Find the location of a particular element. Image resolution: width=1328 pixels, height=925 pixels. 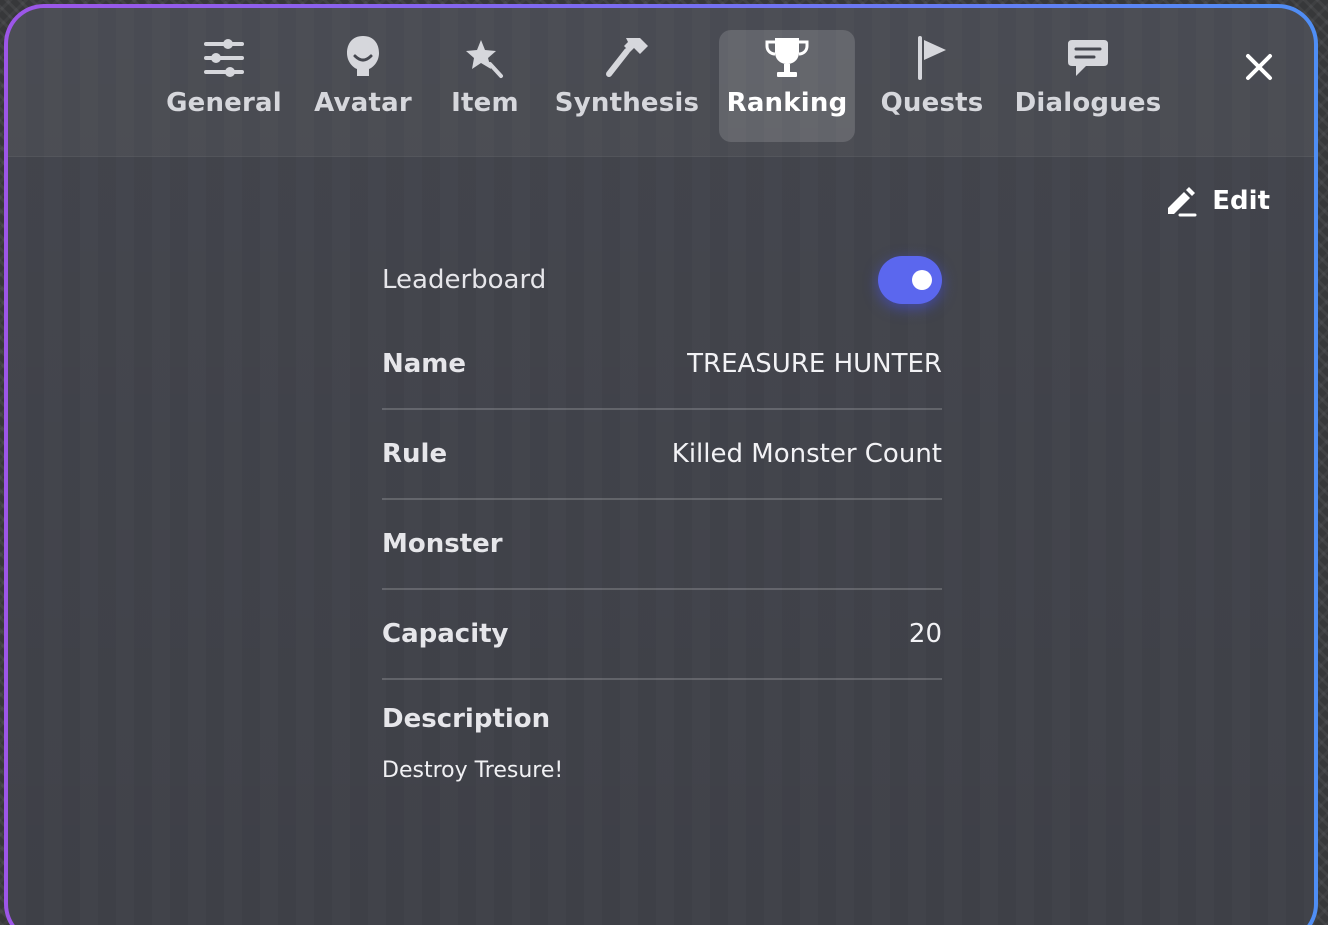

star-wand-icon is located at coordinates (485, 55).